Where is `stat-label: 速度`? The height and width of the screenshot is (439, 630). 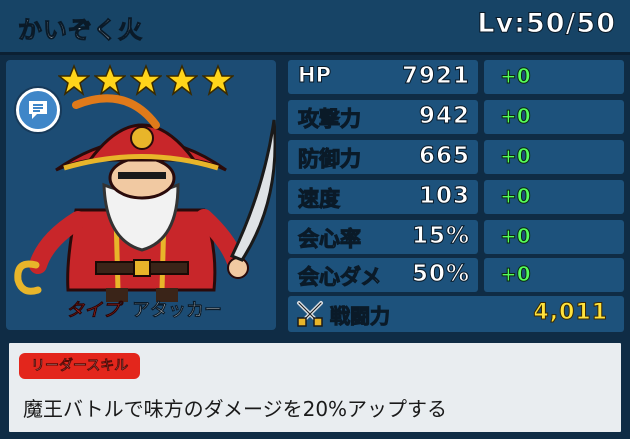 stat-label: 速度 is located at coordinates (319, 199).